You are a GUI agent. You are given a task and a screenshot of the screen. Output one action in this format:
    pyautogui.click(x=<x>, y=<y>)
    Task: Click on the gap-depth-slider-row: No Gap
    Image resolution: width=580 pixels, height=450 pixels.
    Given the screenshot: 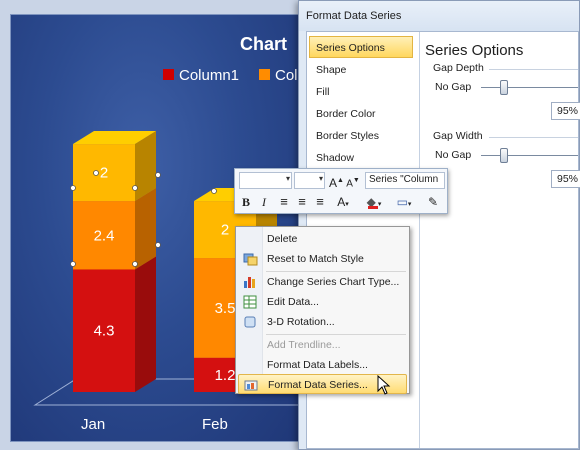 What is the action you would take?
    pyautogui.click(x=501, y=88)
    